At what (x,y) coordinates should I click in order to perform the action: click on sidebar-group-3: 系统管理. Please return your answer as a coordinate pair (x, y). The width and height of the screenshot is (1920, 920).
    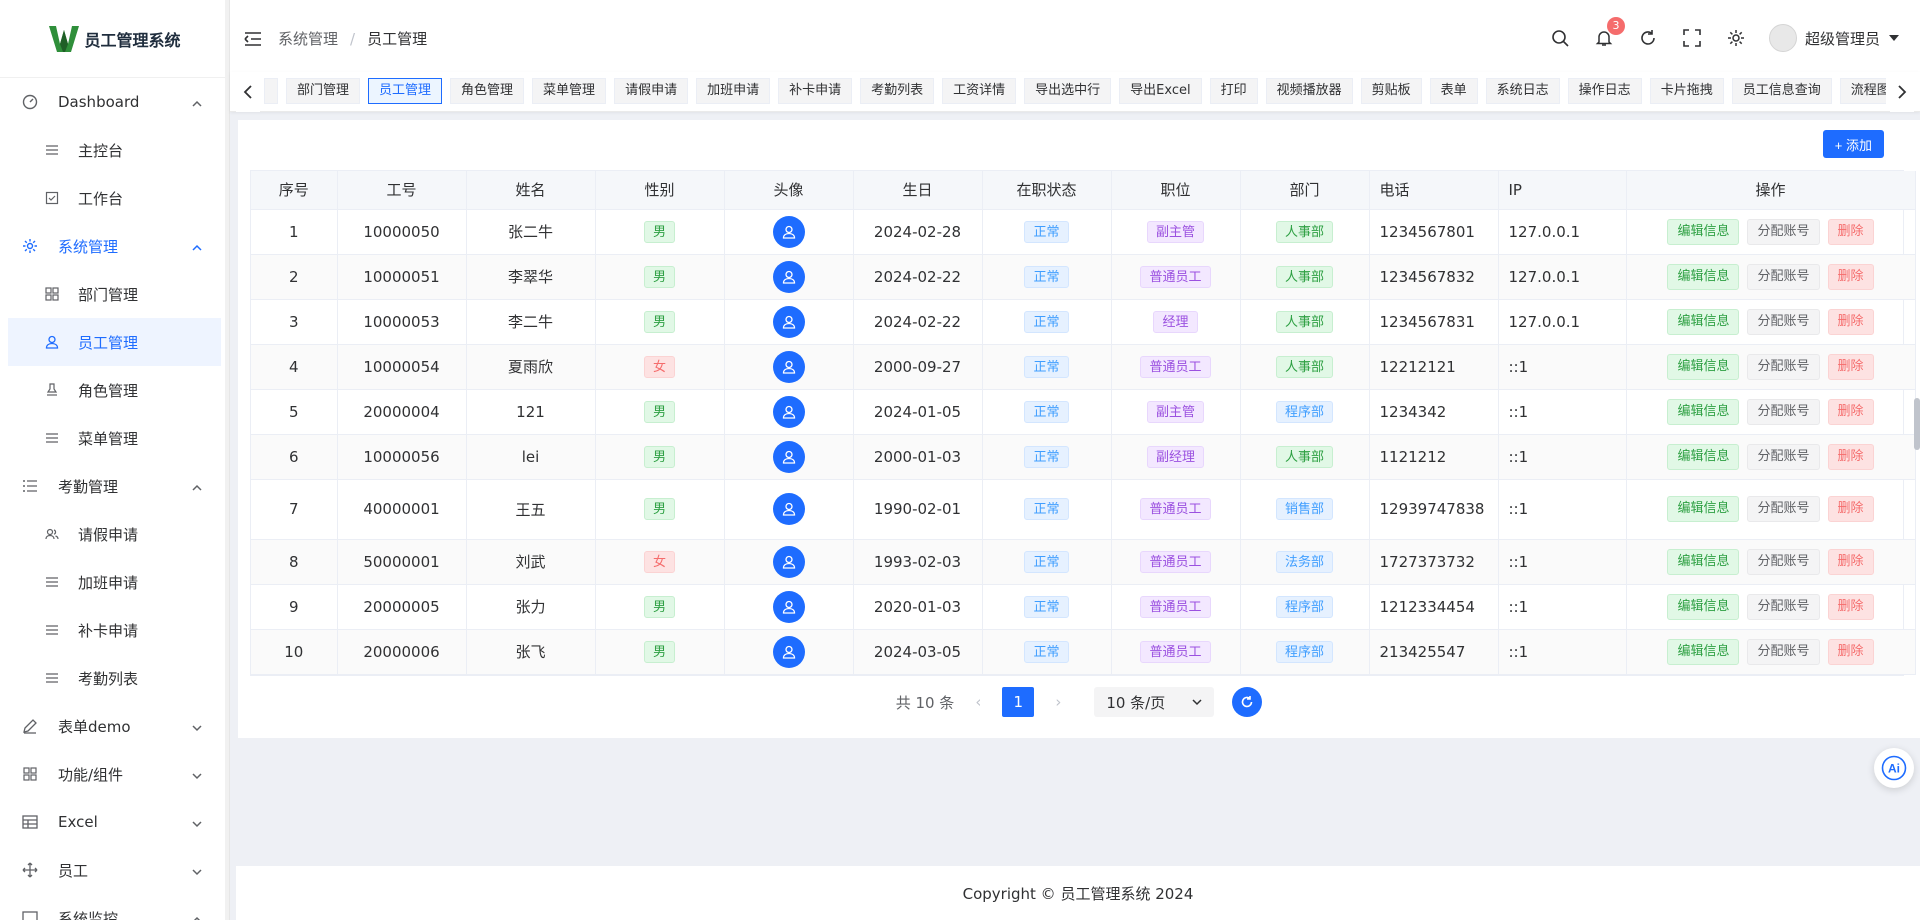
    Looking at the image, I should click on (114, 246).